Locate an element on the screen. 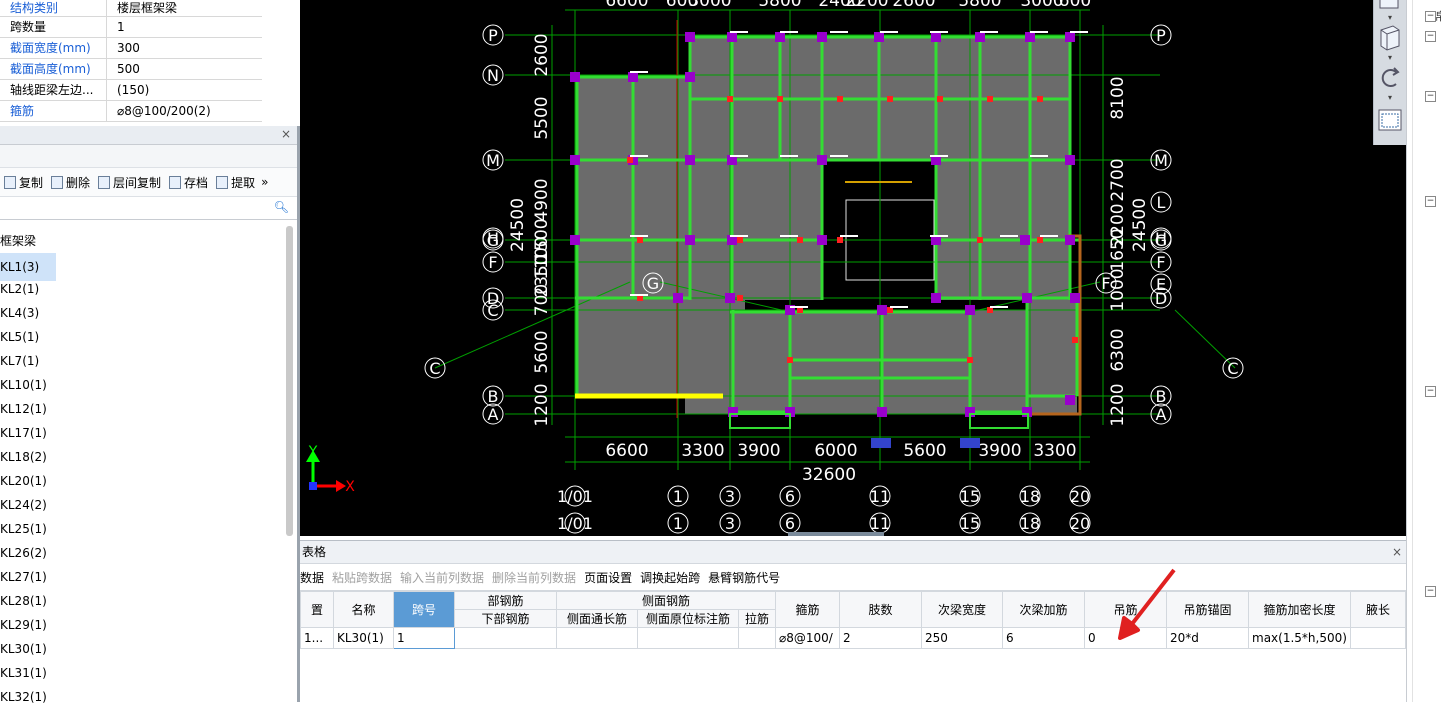  table-cell: KL30(1) is located at coordinates (363, 638).